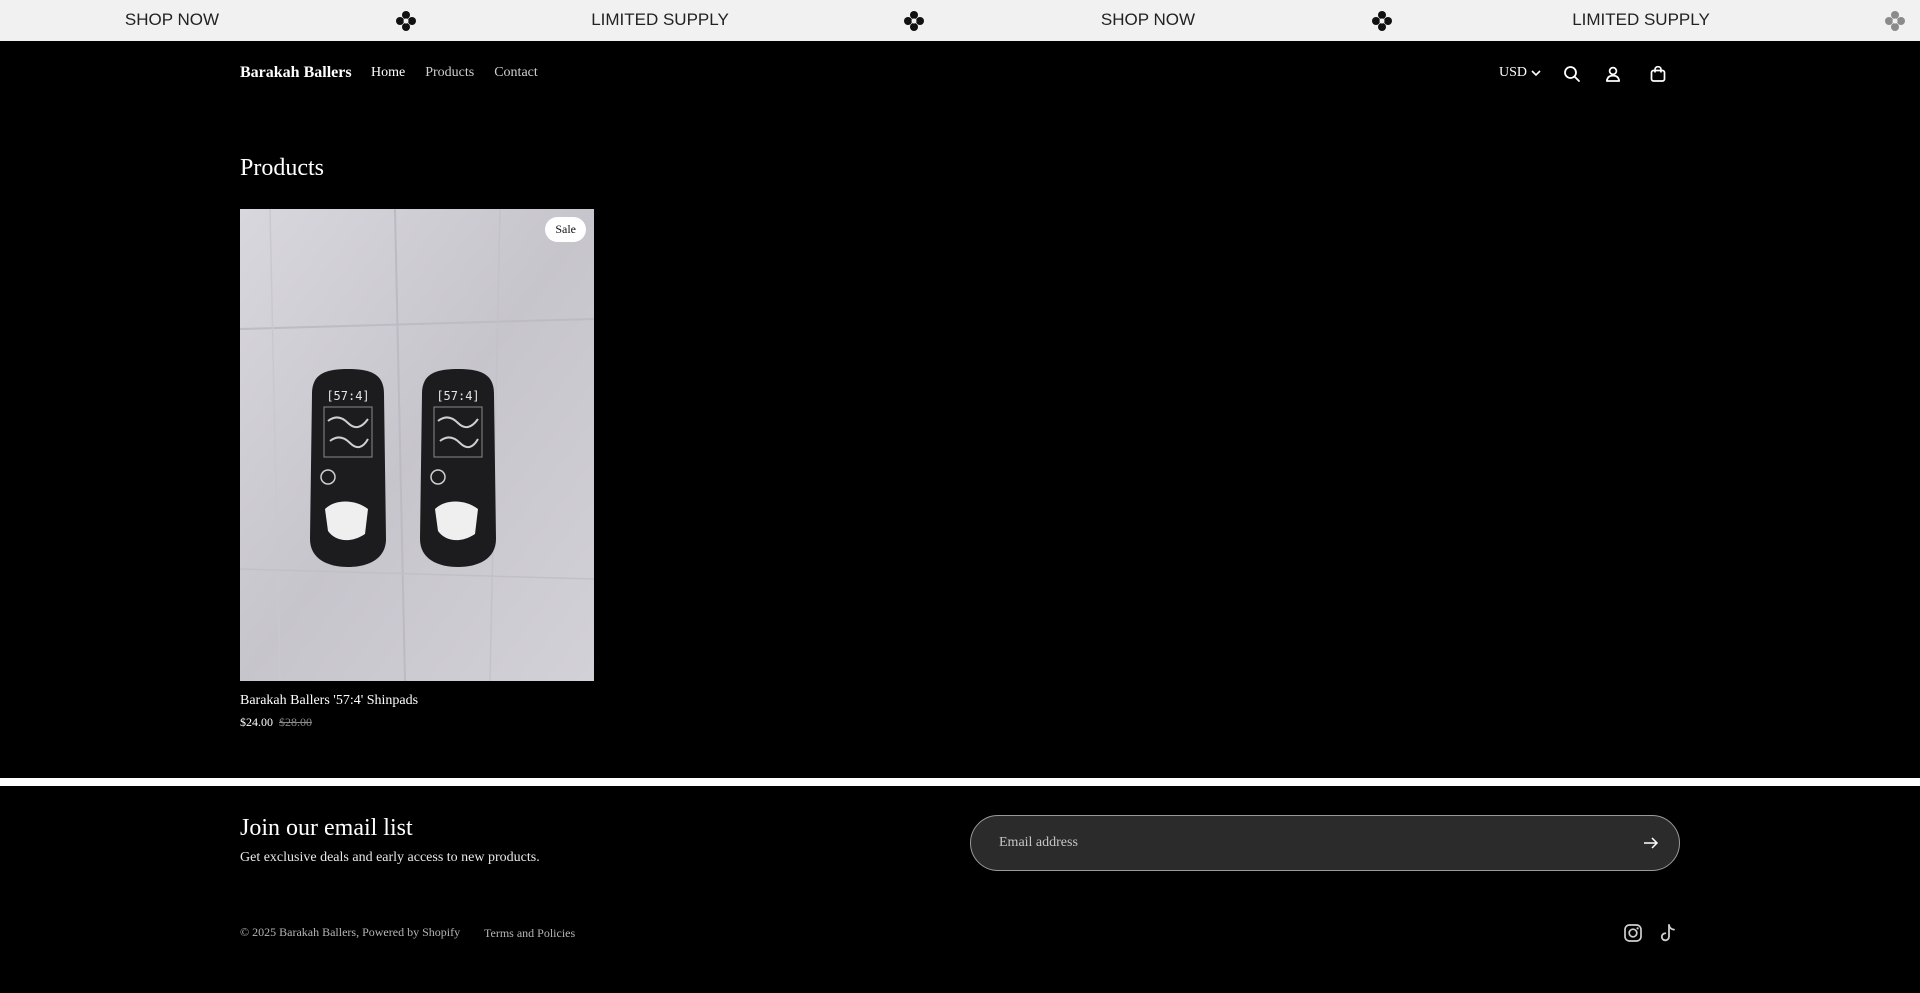 The image size is (1920, 993). I want to click on chevron-down-icon, so click(1536, 73).